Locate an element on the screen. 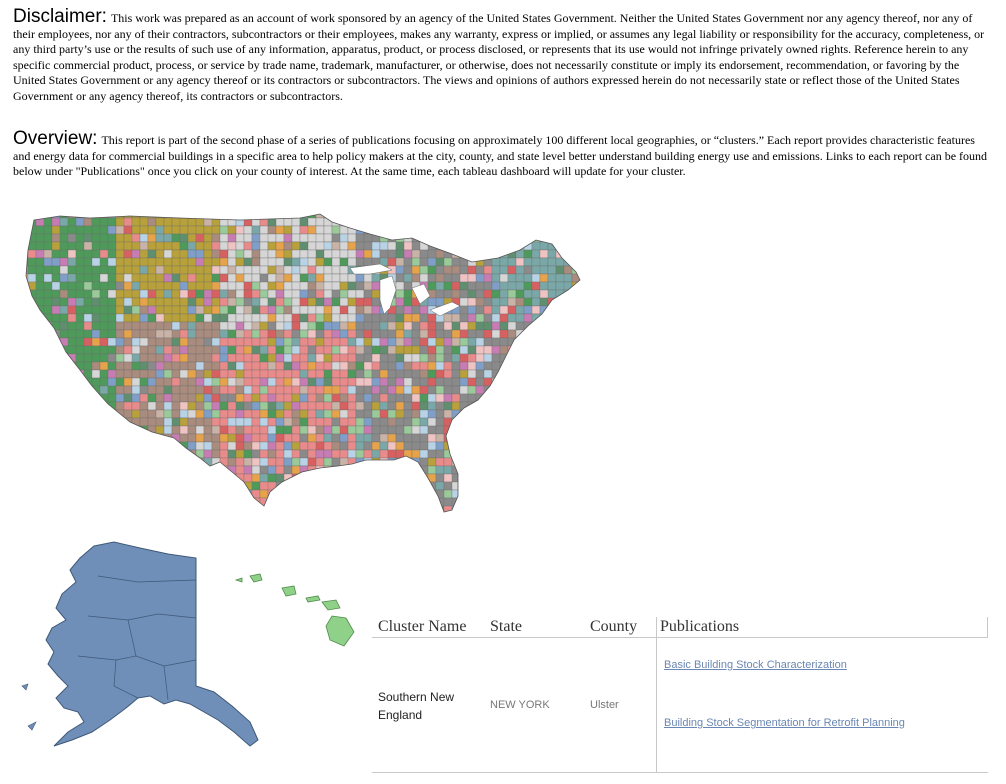  header-publications: Publications is located at coordinates (699, 627).